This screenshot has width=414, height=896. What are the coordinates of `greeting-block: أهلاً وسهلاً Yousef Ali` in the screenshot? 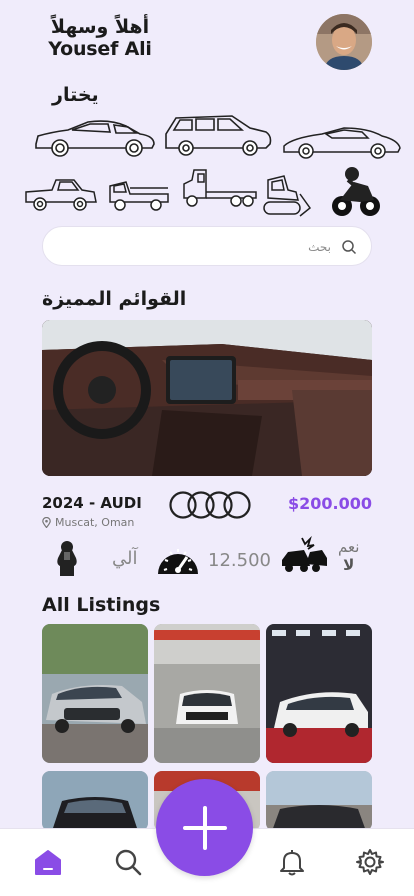 It's located at (100, 38).